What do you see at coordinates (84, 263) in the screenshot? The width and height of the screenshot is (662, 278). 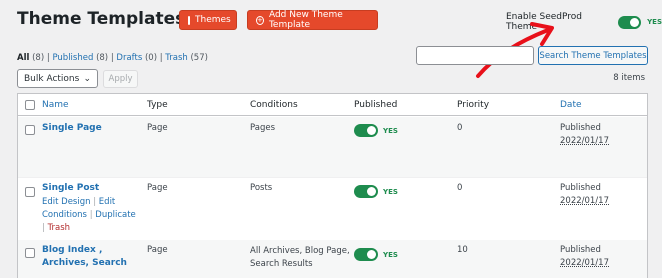 I see `row-title-line: Archives, Search` at bounding box center [84, 263].